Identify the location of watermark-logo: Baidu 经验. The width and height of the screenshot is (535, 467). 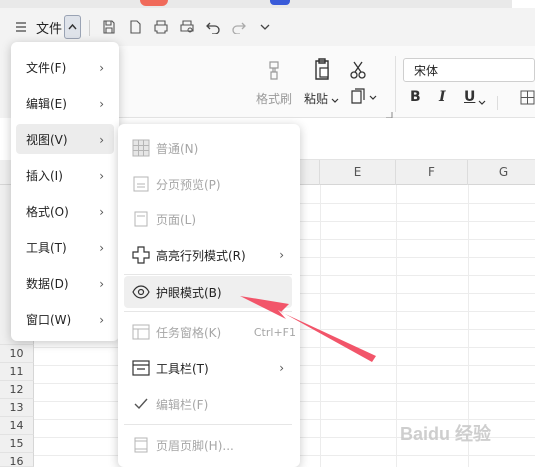
(446, 434).